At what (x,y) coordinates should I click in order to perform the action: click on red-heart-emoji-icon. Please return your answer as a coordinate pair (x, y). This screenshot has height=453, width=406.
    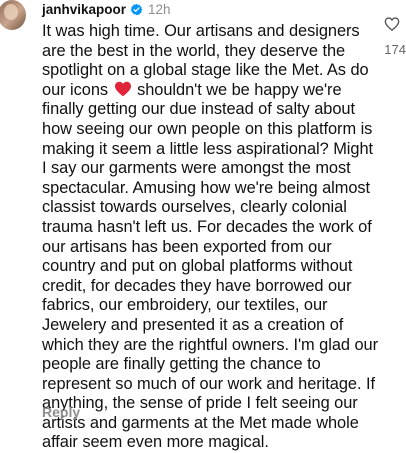
    Looking at the image, I should click on (122, 89).